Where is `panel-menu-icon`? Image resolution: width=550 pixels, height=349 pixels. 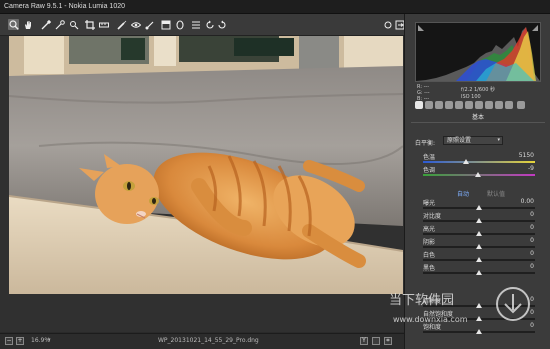 panel-menu-icon is located at coordinates (521, 105).